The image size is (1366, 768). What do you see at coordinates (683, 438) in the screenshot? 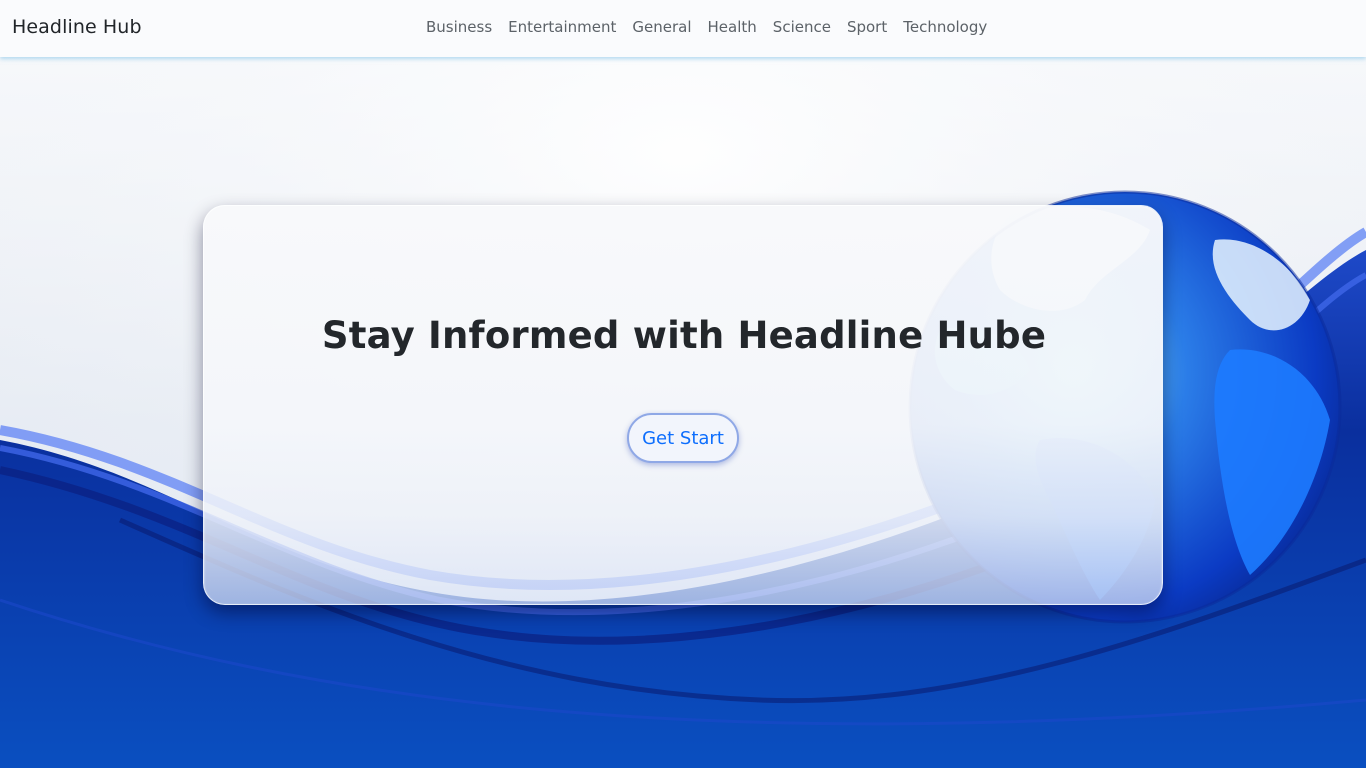
I see `get-start-button: Get Start` at bounding box center [683, 438].